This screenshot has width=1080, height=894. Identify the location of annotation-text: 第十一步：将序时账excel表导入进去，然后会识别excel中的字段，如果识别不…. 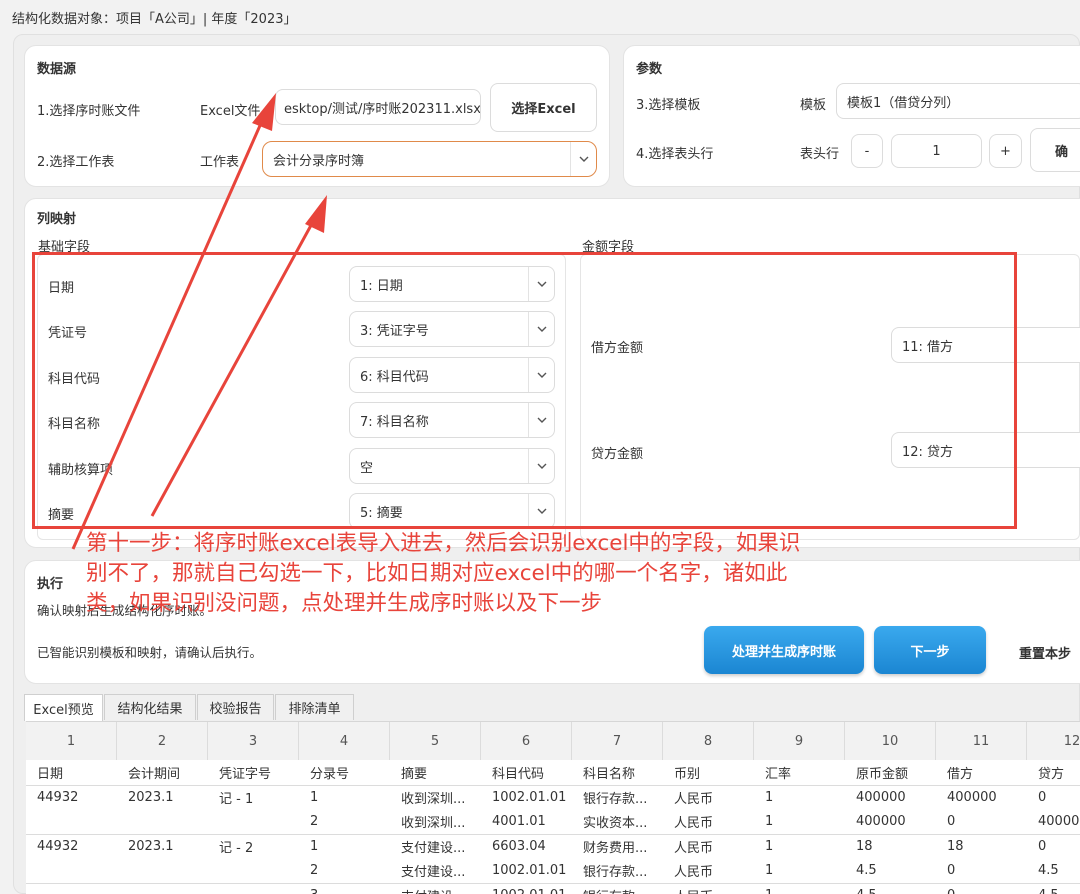
(443, 573).